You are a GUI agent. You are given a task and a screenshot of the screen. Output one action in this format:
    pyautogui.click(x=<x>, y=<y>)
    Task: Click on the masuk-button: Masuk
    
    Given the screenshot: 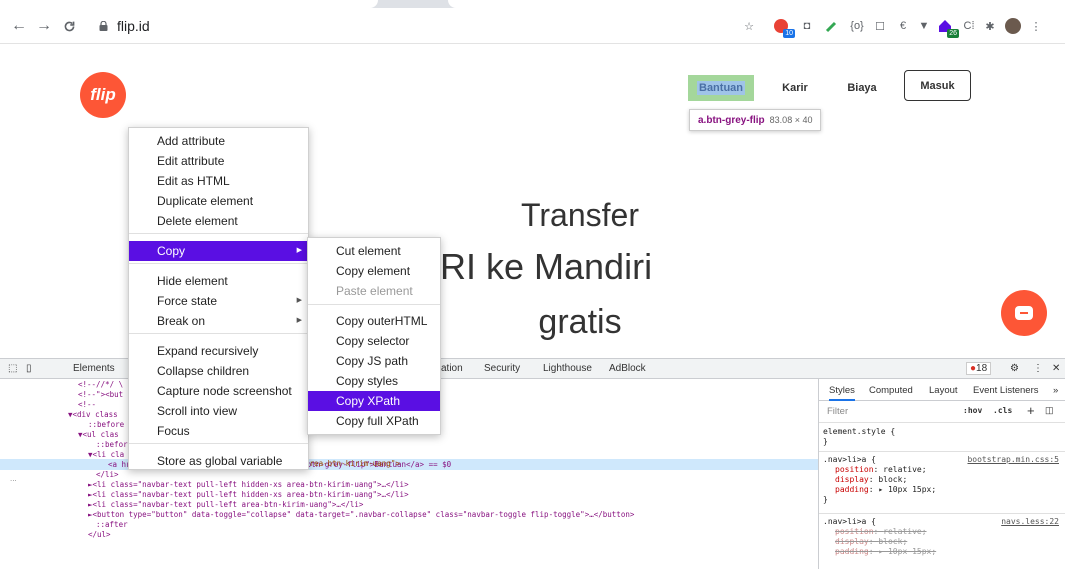 What is the action you would take?
    pyautogui.click(x=937, y=85)
    